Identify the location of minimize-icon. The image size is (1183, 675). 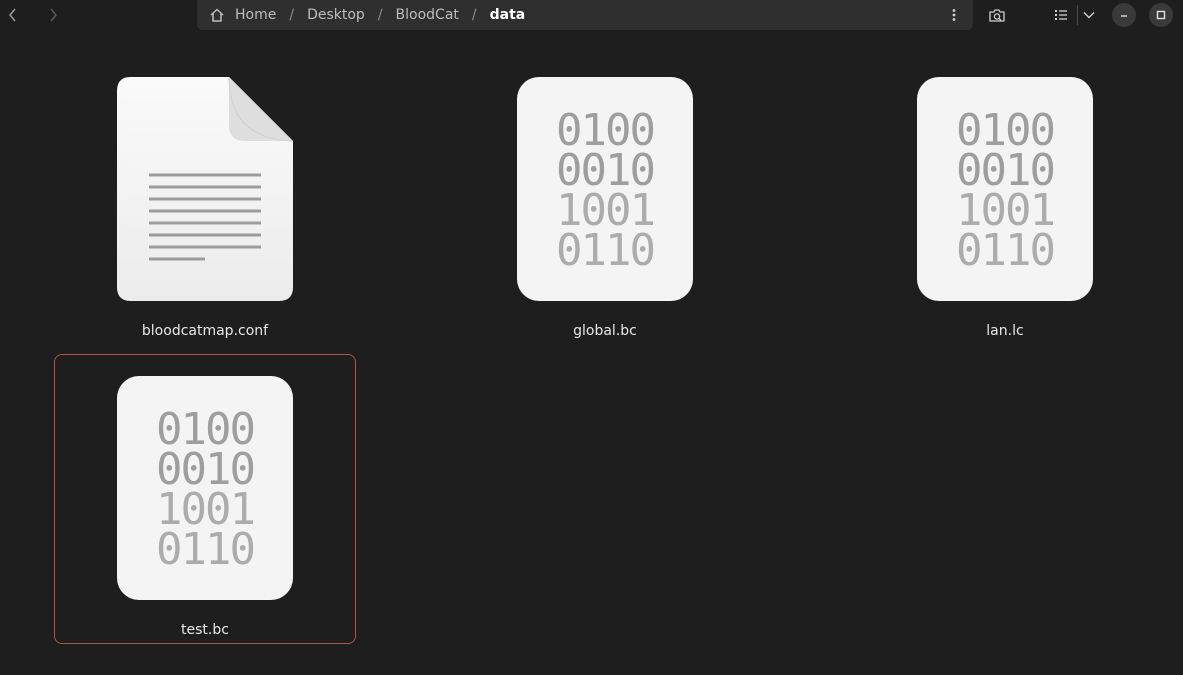
(1124, 16).